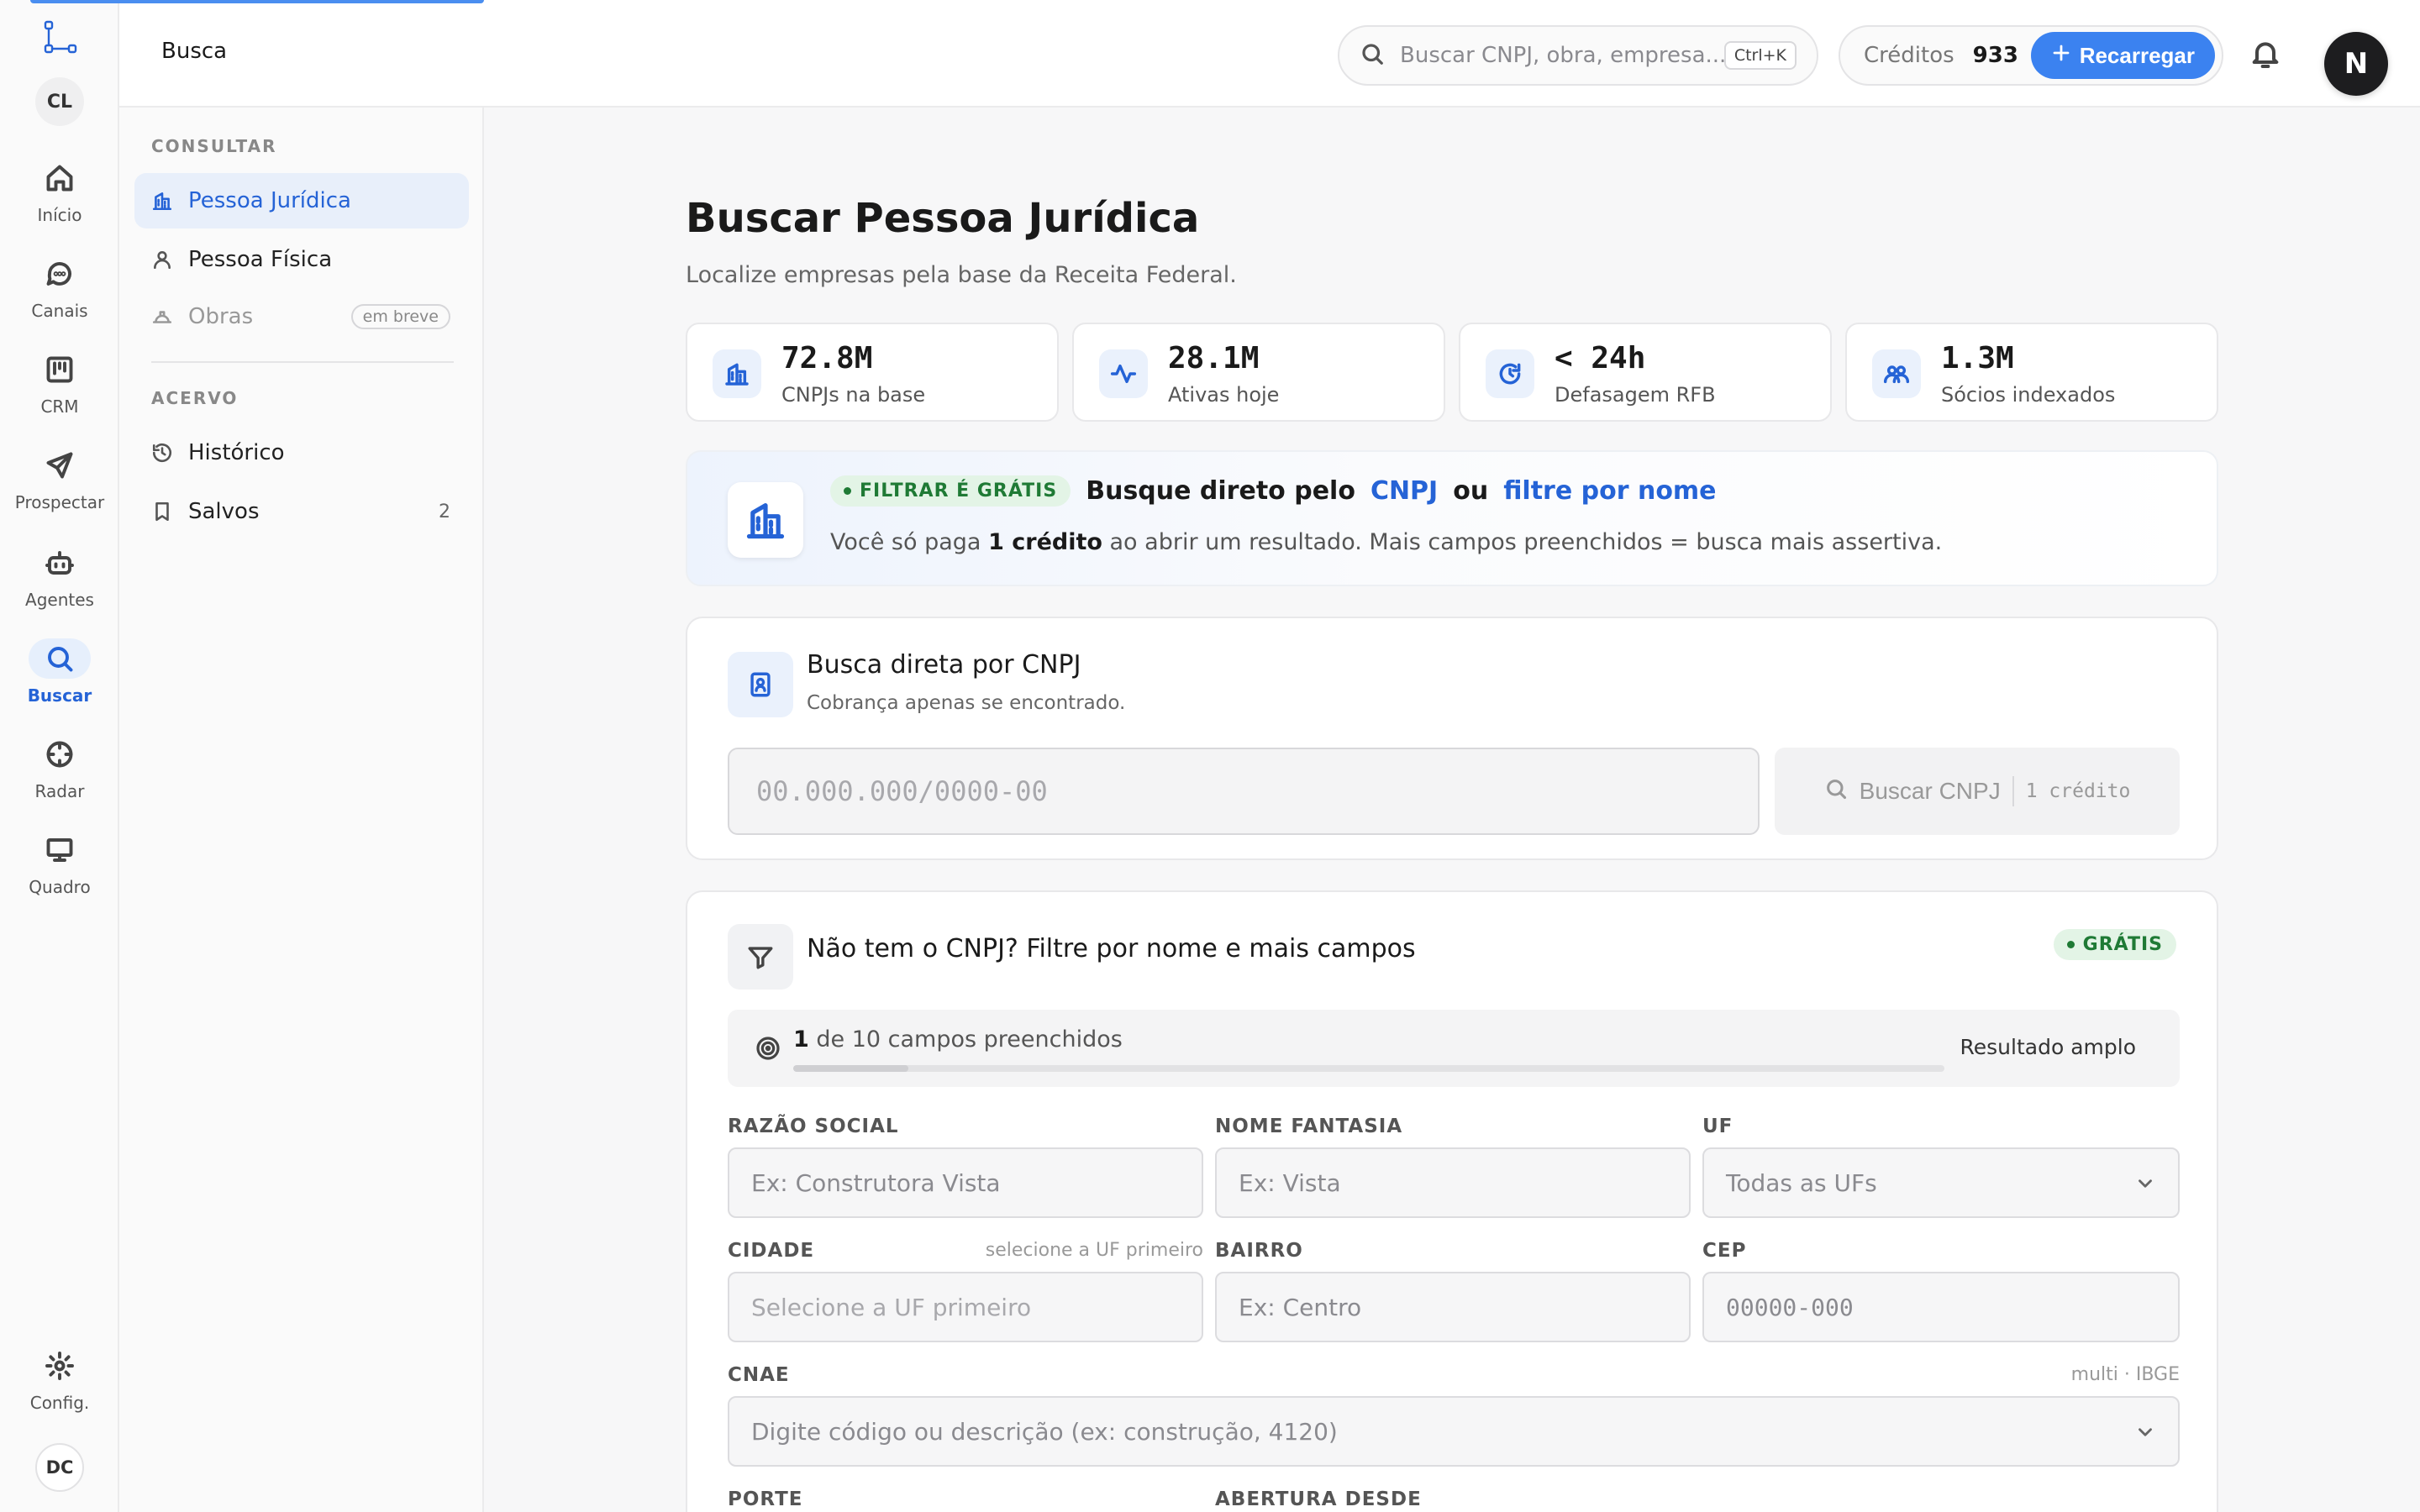 This screenshot has height=1512, width=2420. What do you see at coordinates (827, 358) in the screenshot?
I see `stat-value: 72.8M` at bounding box center [827, 358].